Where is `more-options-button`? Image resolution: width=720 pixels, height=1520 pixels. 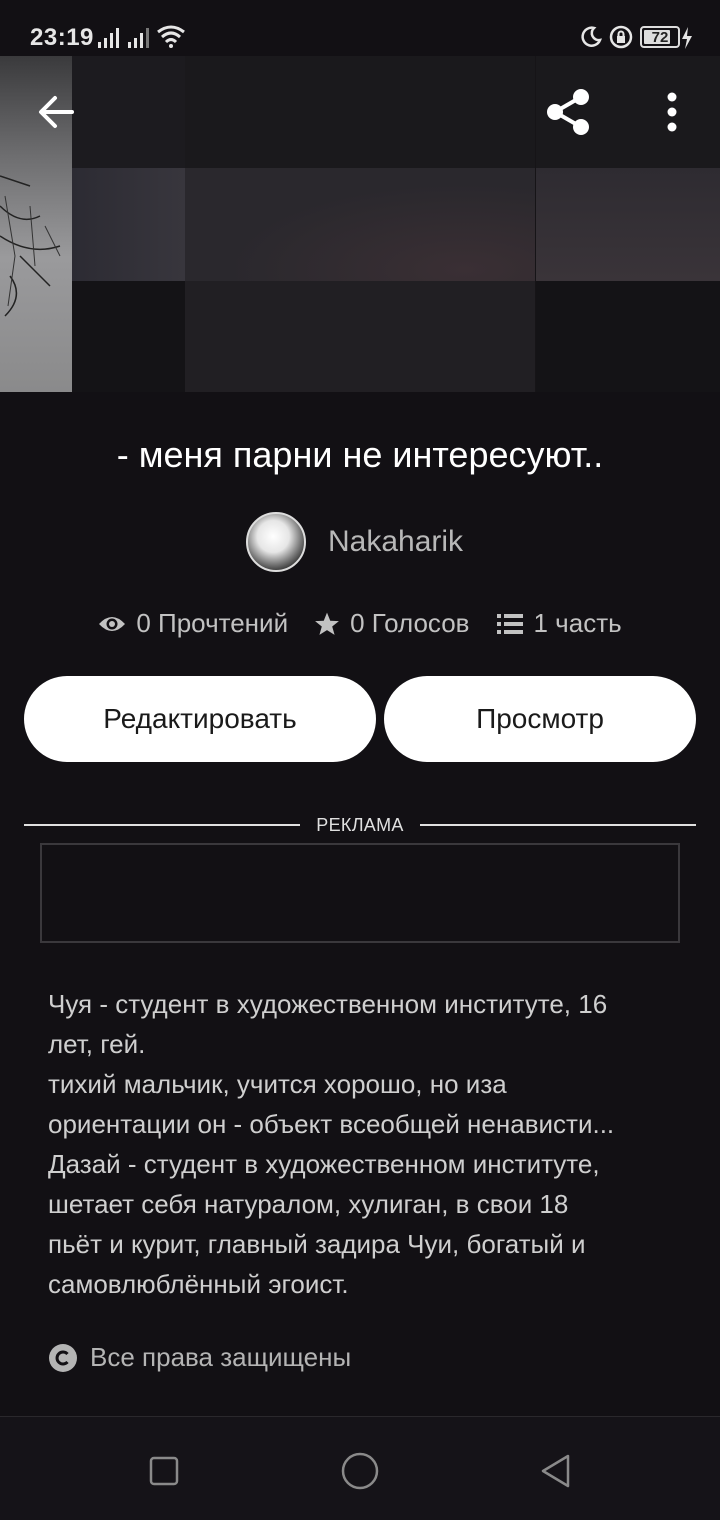
more-options-button is located at coordinates (672, 112).